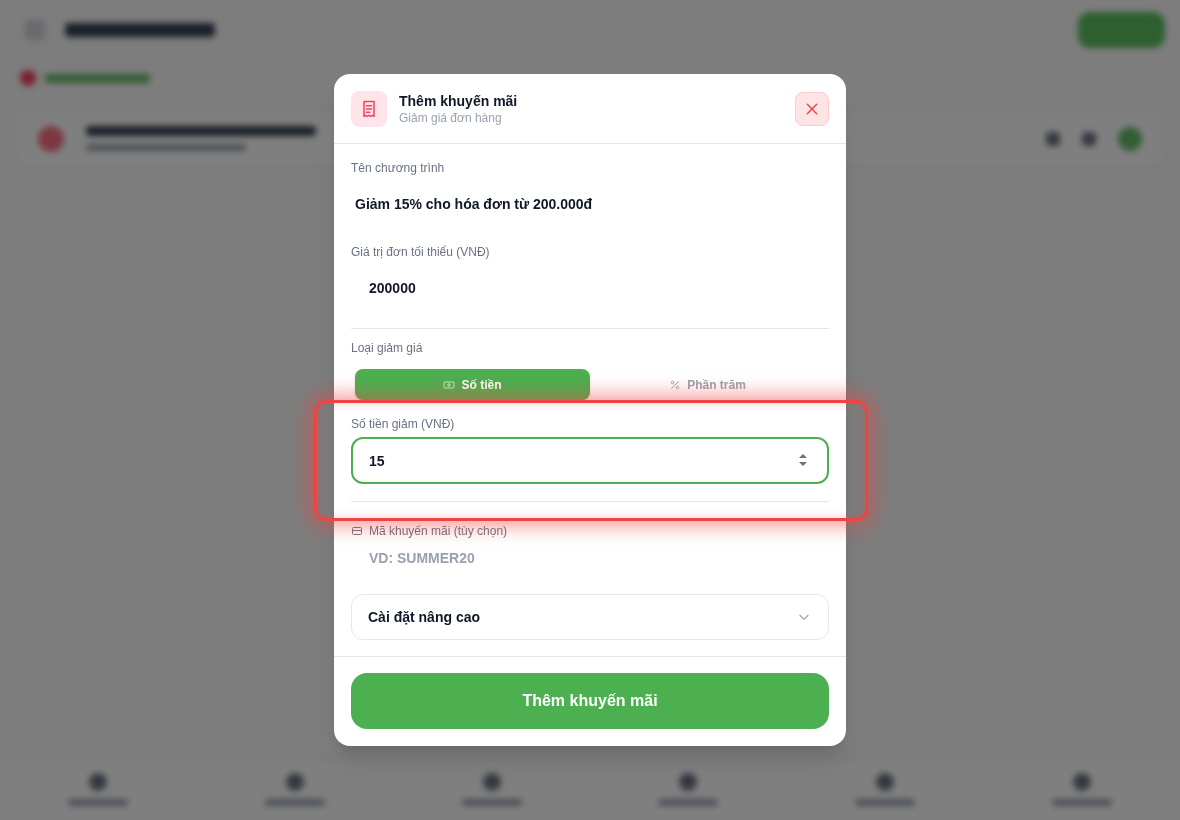 Image resolution: width=1180 pixels, height=820 pixels. What do you see at coordinates (357, 531) in the screenshot?
I see `ticket-icon` at bounding box center [357, 531].